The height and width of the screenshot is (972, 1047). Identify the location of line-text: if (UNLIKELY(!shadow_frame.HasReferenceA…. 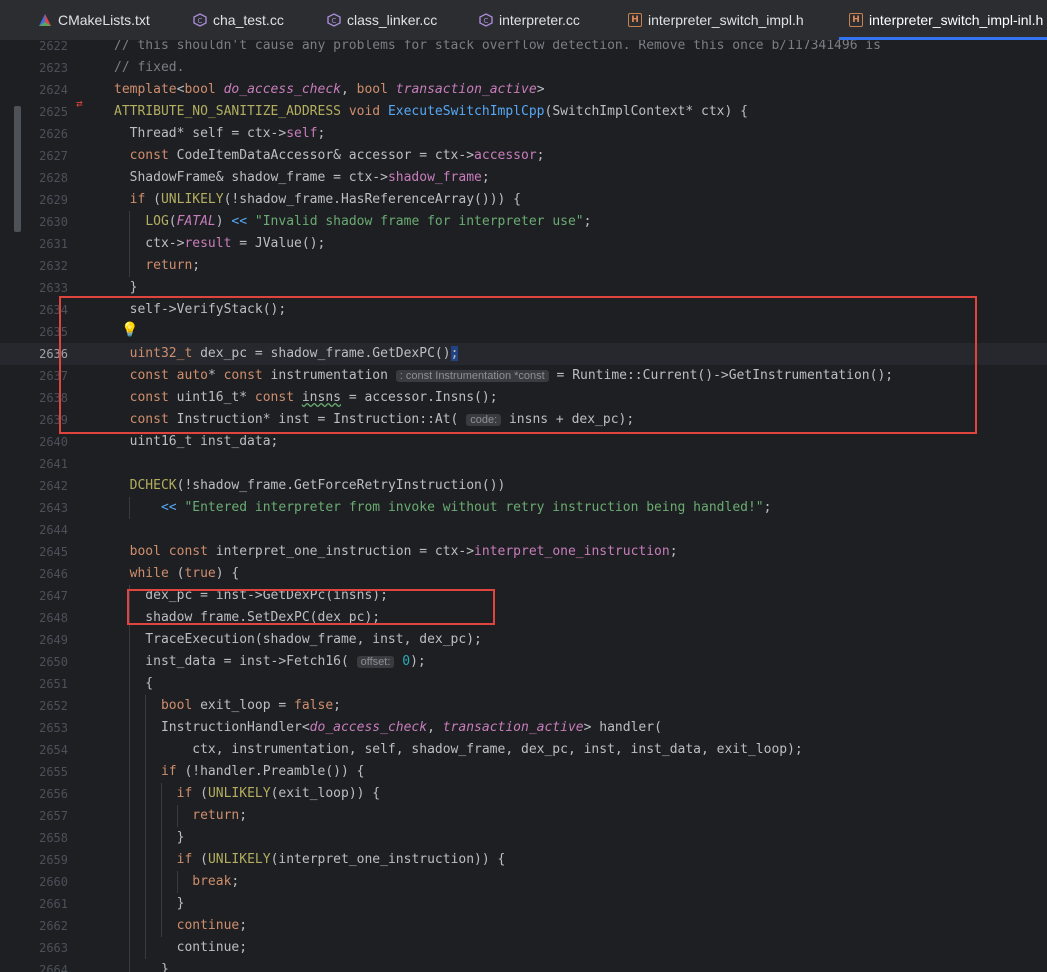
(325, 199).